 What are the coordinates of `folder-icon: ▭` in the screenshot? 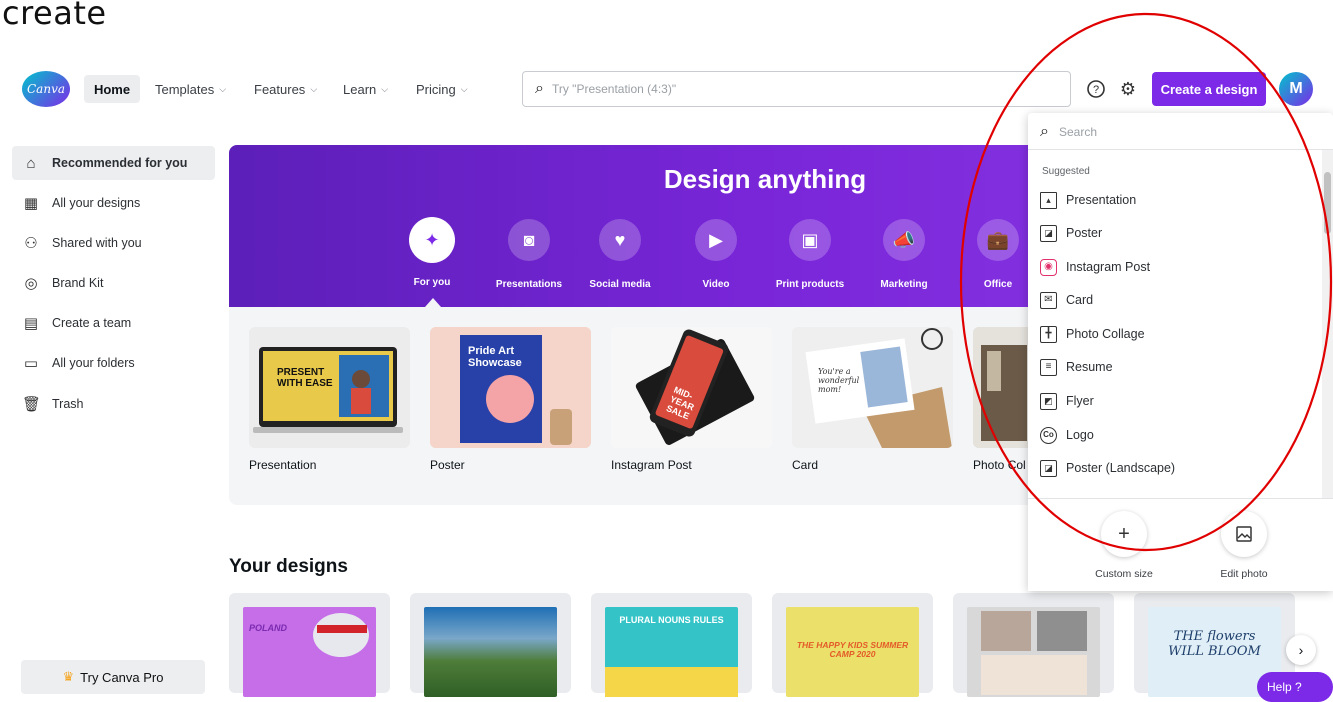 It's located at (31, 363).